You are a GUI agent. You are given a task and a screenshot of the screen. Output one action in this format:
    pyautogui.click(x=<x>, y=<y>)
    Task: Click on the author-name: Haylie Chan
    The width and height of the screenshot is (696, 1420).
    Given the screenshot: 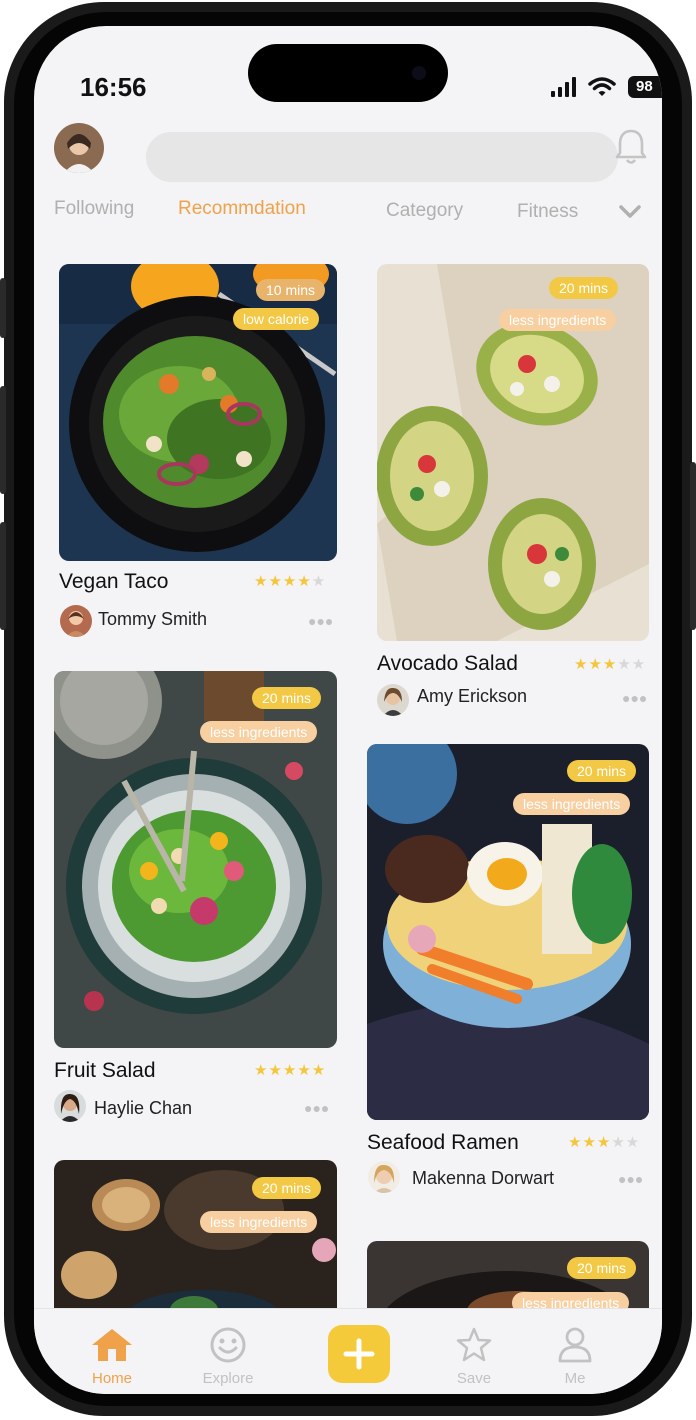 What is the action you would take?
    pyautogui.click(x=143, y=1108)
    